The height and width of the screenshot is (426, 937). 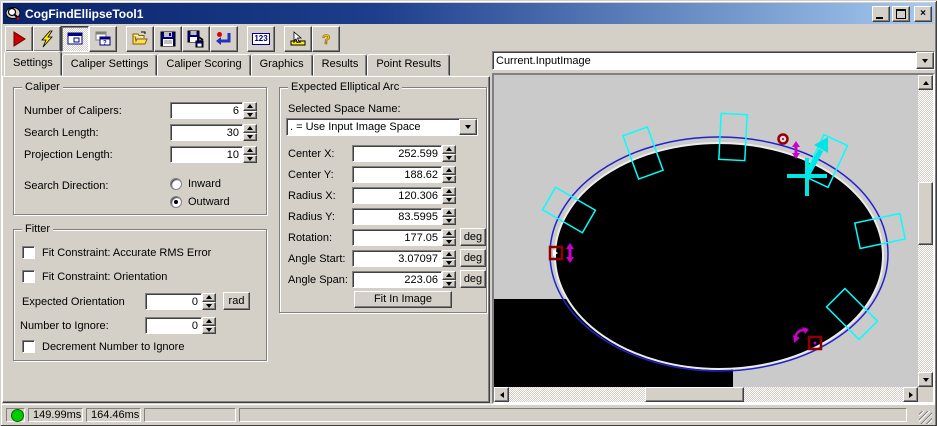 What do you see at coordinates (925, 417) in the screenshot?
I see `resize-grip` at bounding box center [925, 417].